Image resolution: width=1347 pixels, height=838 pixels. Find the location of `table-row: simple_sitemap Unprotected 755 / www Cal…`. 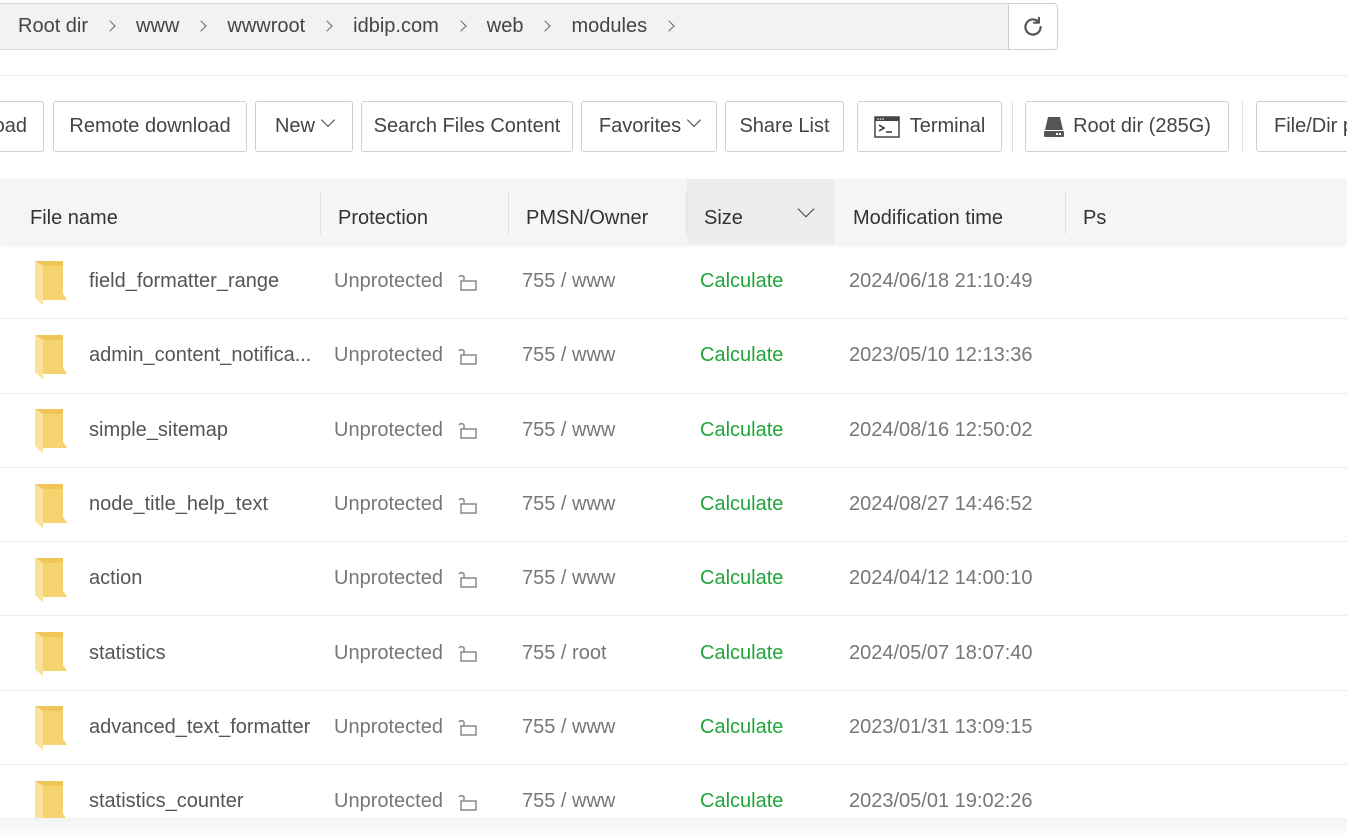

table-row: simple_sitemap Unprotected 755 / www Cal… is located at coordinates (673, 431).